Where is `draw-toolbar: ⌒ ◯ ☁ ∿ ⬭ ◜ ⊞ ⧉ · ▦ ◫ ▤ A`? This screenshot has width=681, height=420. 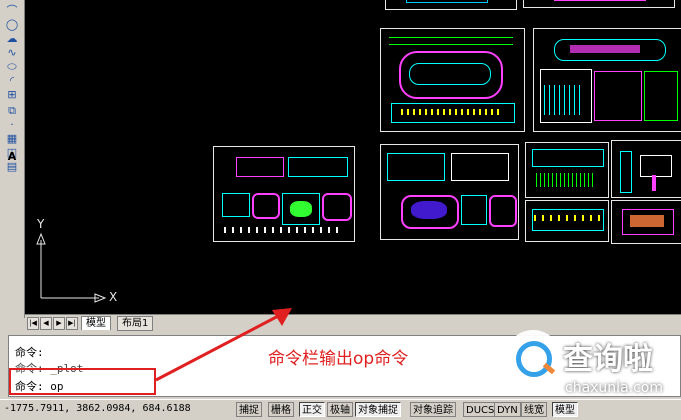 draw-toolbar: ⌒ ◯ ☁ ∿ ⬭ ◜ ⊞ ⧉ · ▦ ◫ ▤ A is located at coordinates (12, 159).